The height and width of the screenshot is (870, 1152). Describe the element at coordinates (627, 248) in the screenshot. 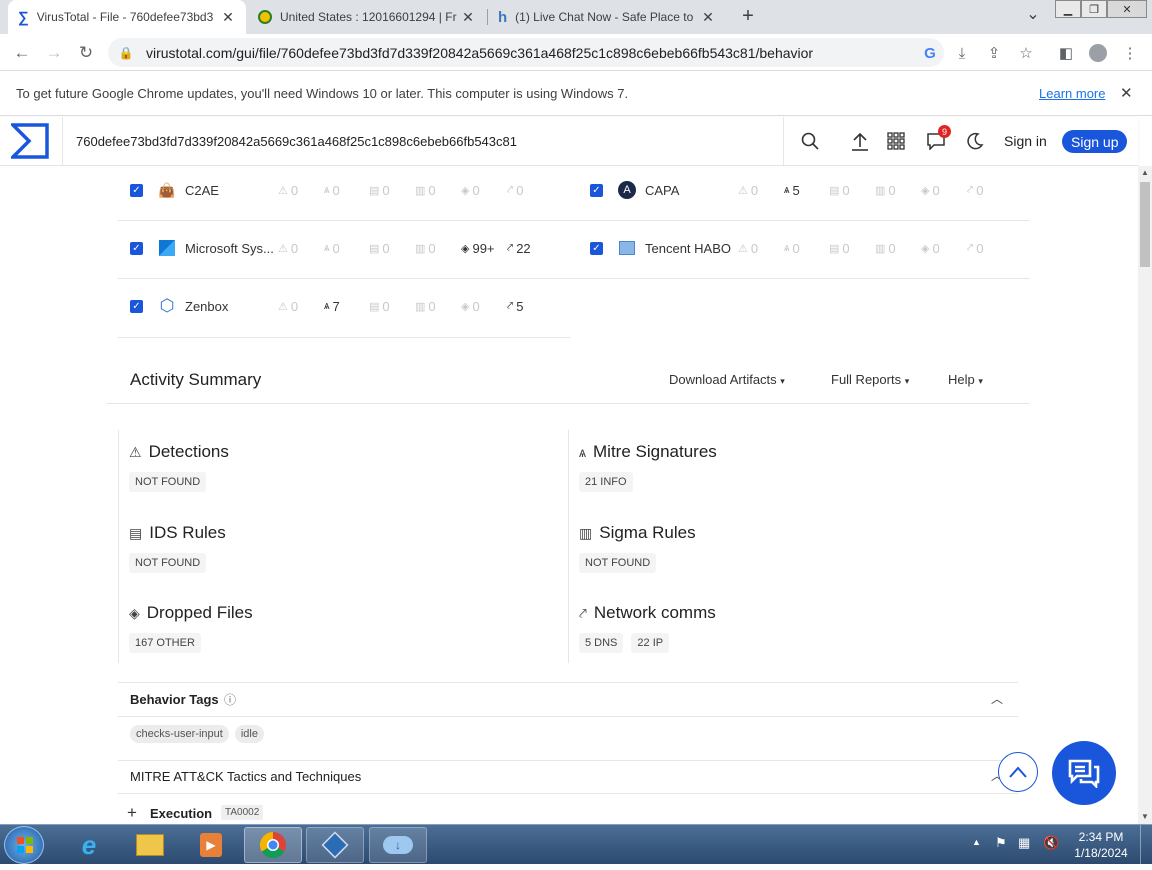

I see `tencent-icon` at that location.